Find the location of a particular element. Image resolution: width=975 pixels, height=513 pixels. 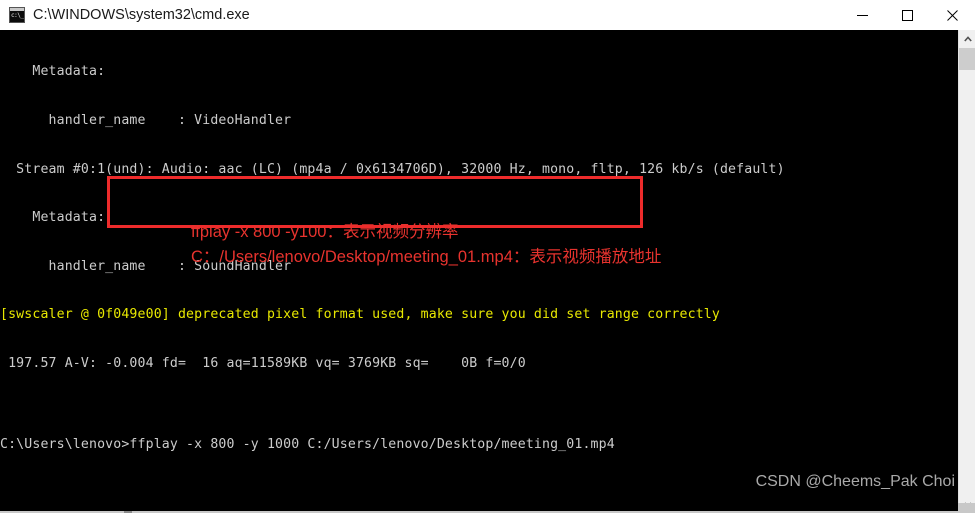

chevron-up-icon is located at coordinates (967, 38).